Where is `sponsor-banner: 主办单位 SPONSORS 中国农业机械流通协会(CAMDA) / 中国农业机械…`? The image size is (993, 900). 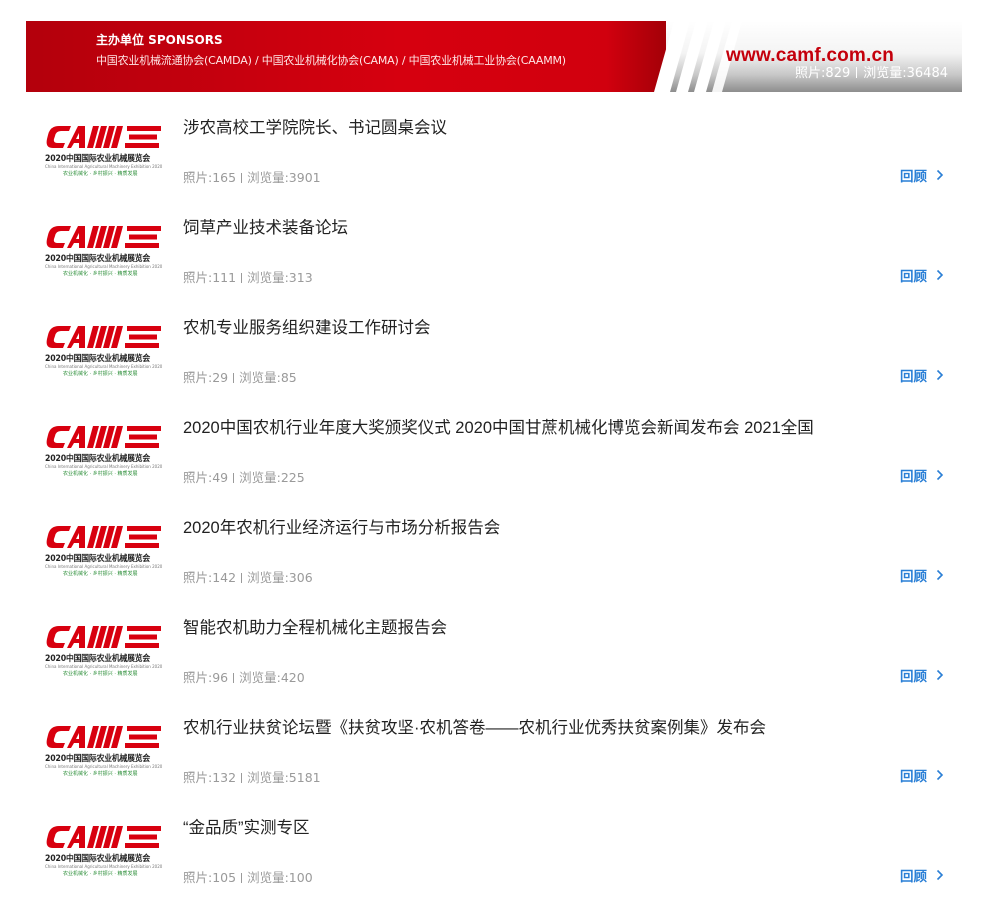
sponsor-banner: 主办单位 SPONSORS 中国农业机械流通协会(CAMDA) / 中国农业机械… is located at coordinates (494, 56).